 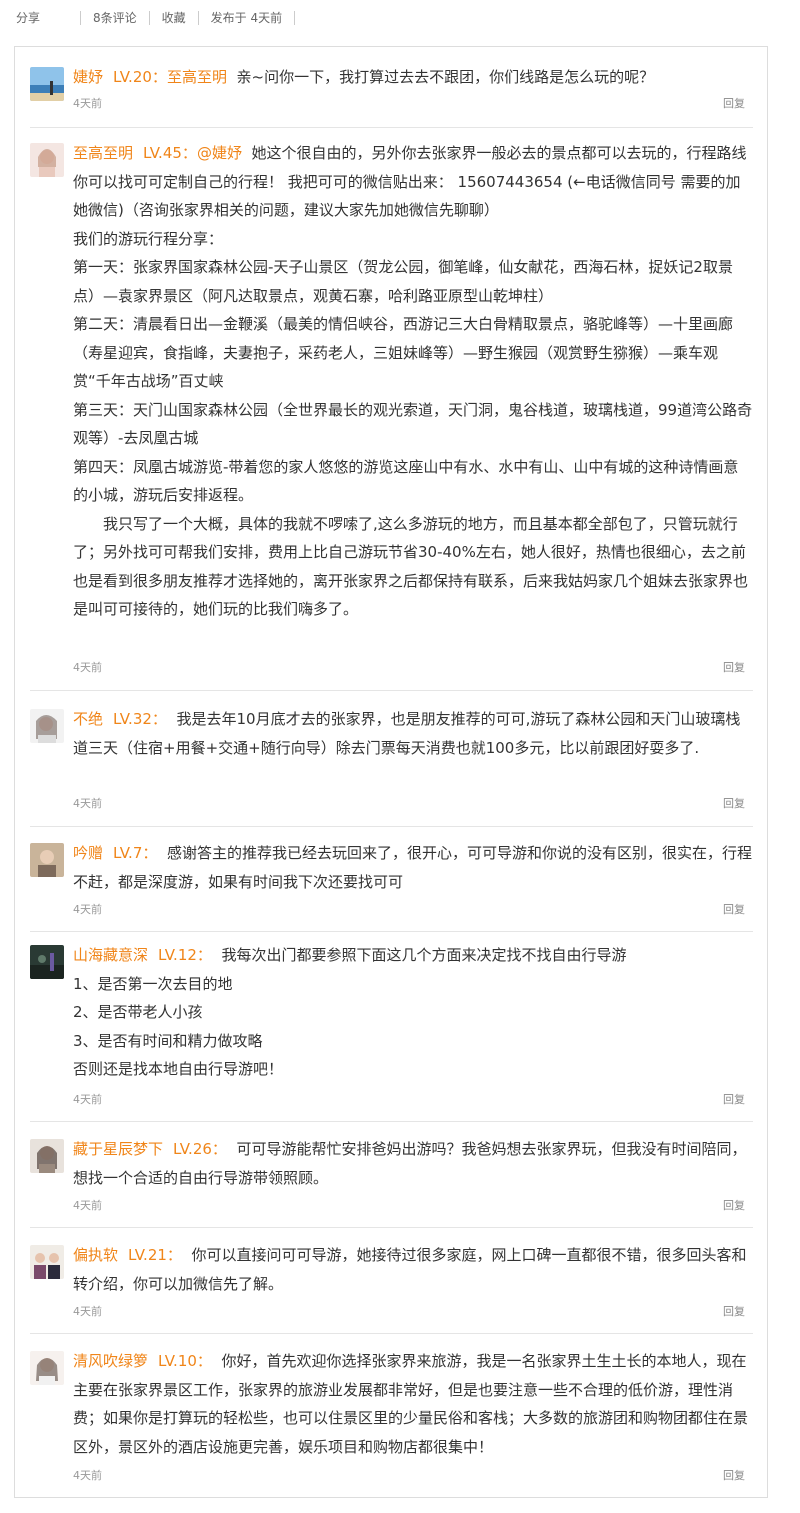 I want to click on user-level-badge: LV.12, so click(x=177, y=955).